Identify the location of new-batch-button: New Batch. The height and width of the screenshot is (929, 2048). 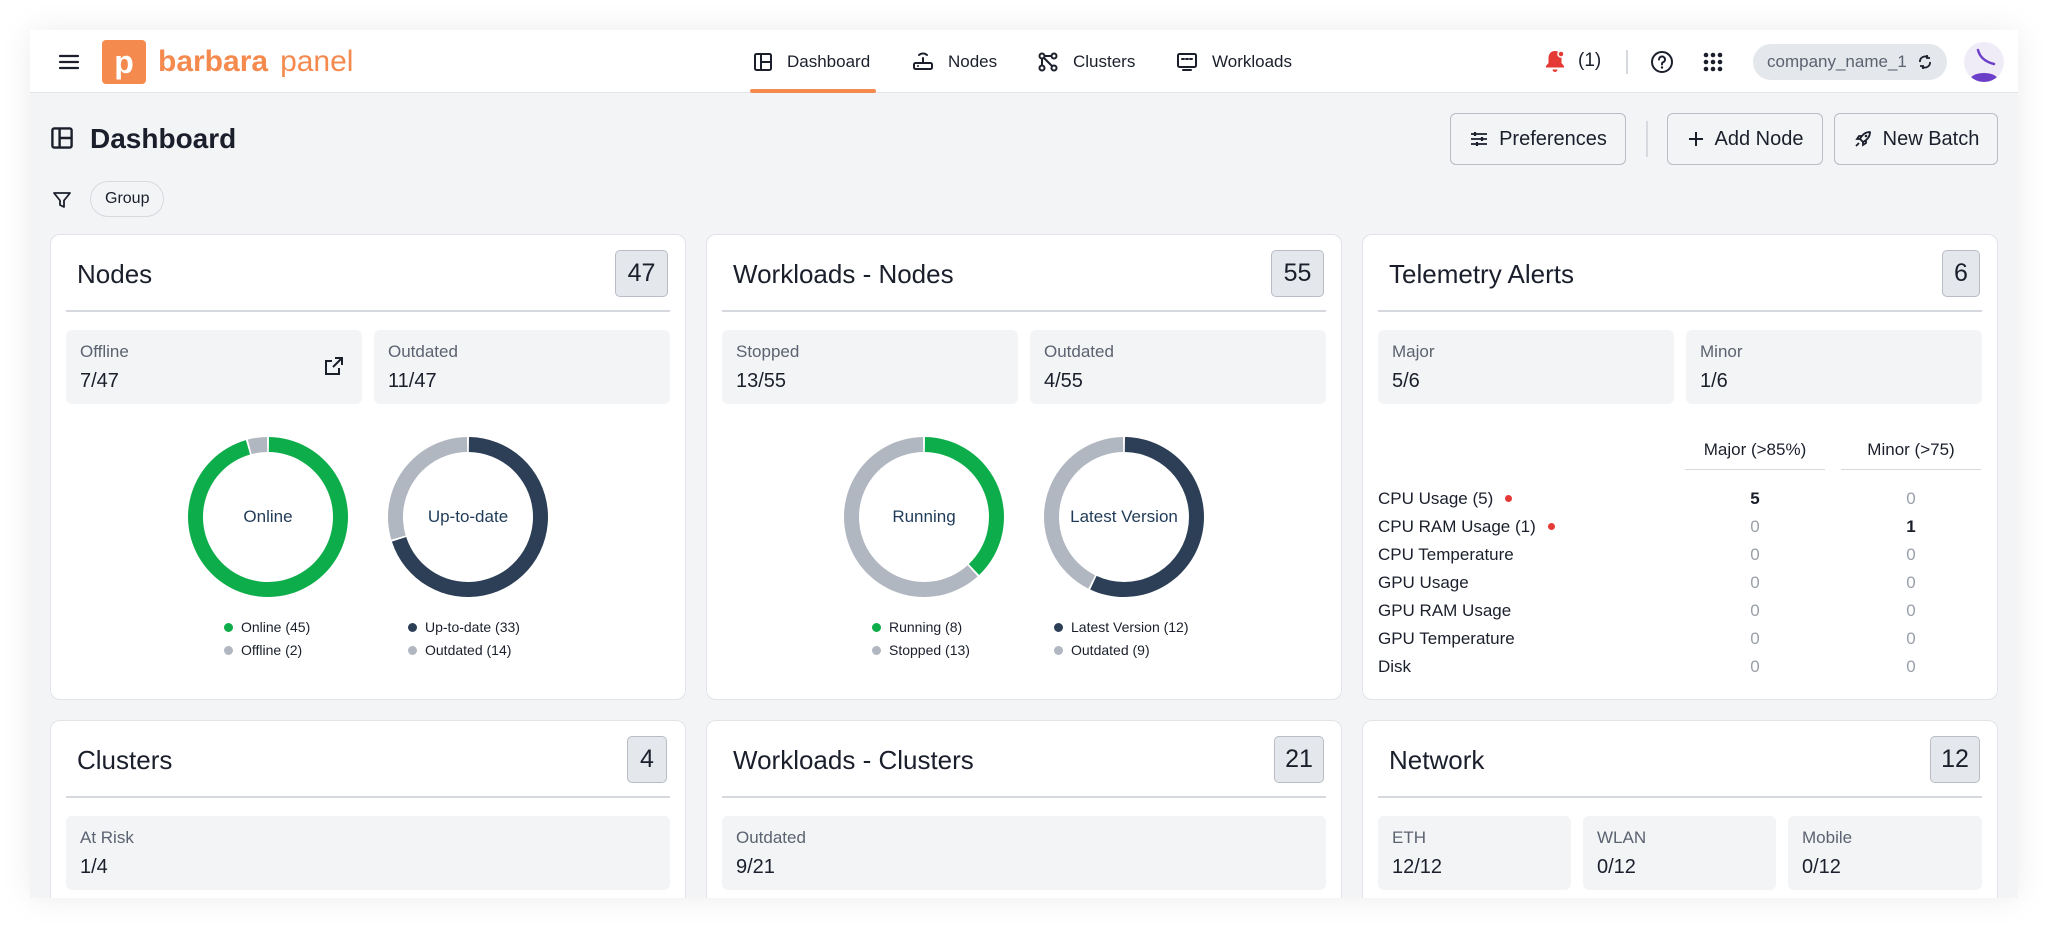
(1916, 139).